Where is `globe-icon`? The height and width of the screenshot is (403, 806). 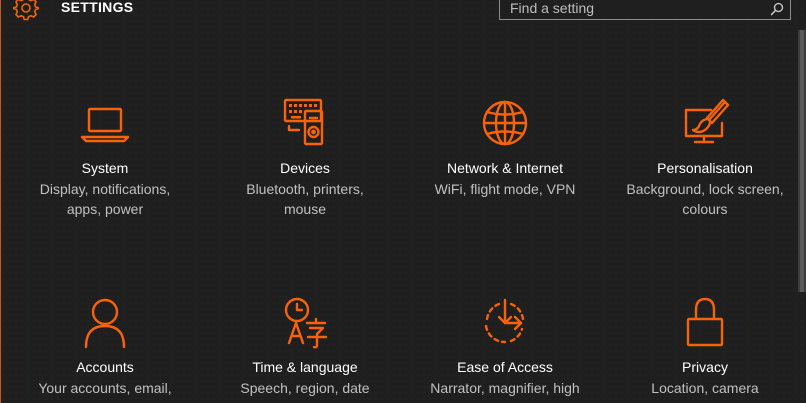 globe-icon is located at coordinates (505, 123).